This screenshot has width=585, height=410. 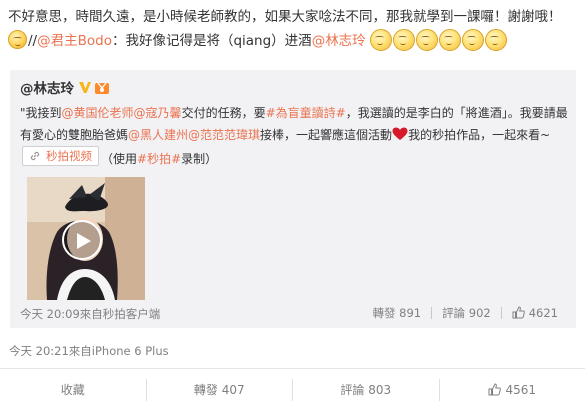 I want to click on action-bar: 收藏 轉發 407 評論 803 4561, so click(x=292, y=389).